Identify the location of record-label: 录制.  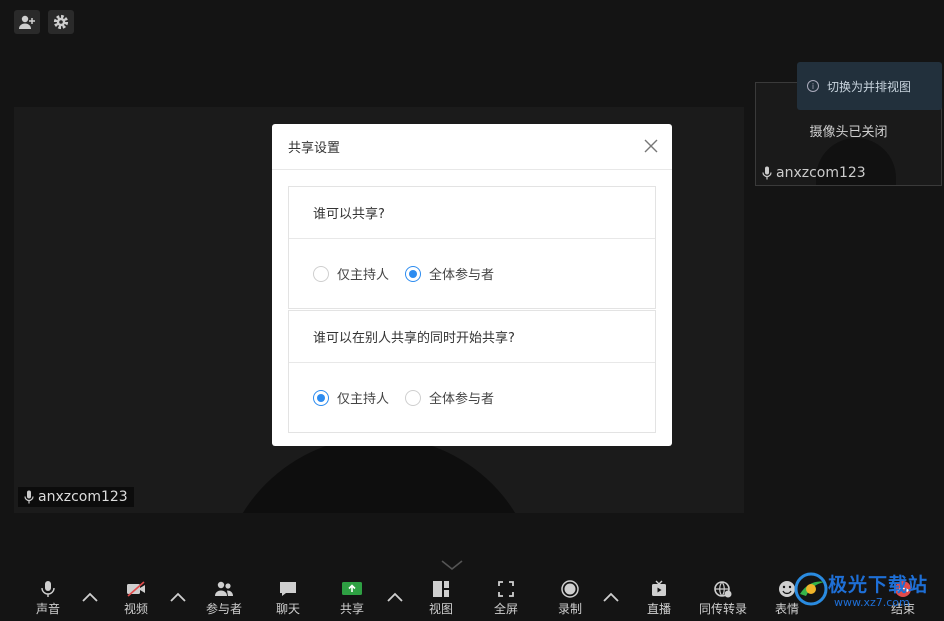
(569, 609).